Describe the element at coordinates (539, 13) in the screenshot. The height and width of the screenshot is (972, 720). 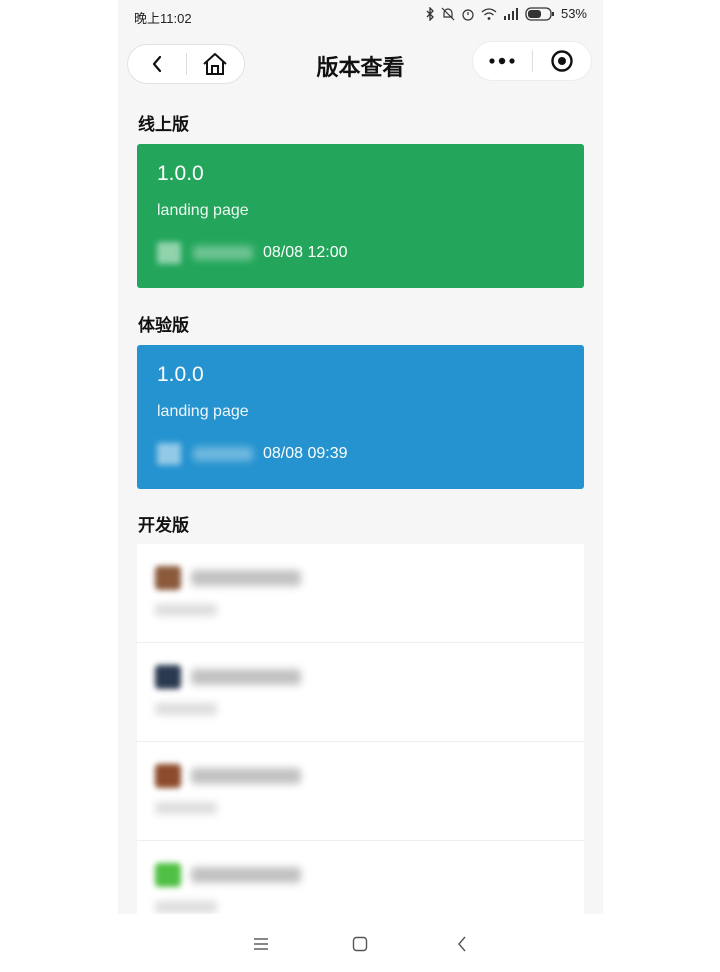
I see `battery-icon` at that location.